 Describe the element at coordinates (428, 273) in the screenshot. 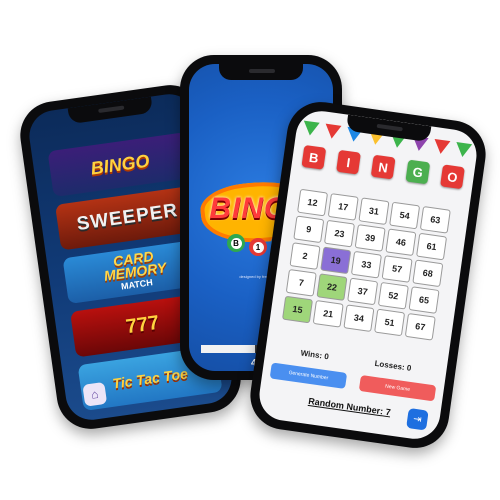

I see `board-cell: 68` at that location.